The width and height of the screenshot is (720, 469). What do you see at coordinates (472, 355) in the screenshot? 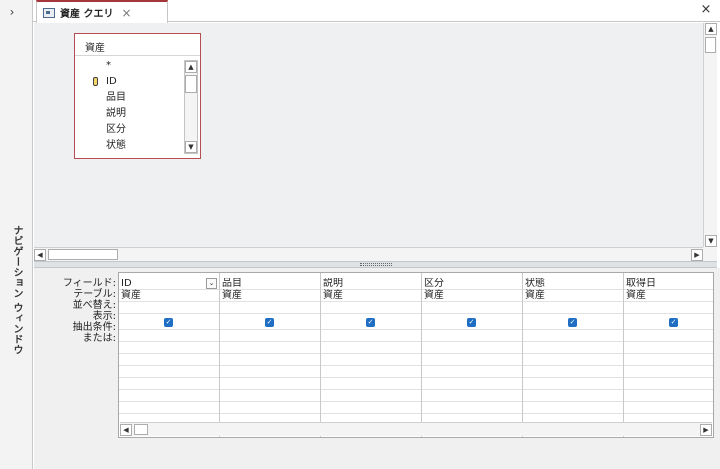
I see `grid-column-kubun: 区分 資産 ✓` at bounding box center [472, 355].